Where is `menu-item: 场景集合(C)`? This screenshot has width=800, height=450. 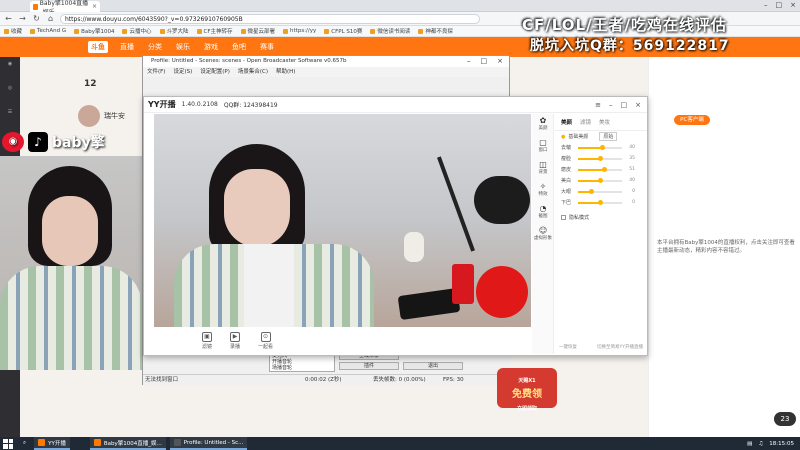 menu-item: 场景集合(C) is located at coordinates (253, 72).